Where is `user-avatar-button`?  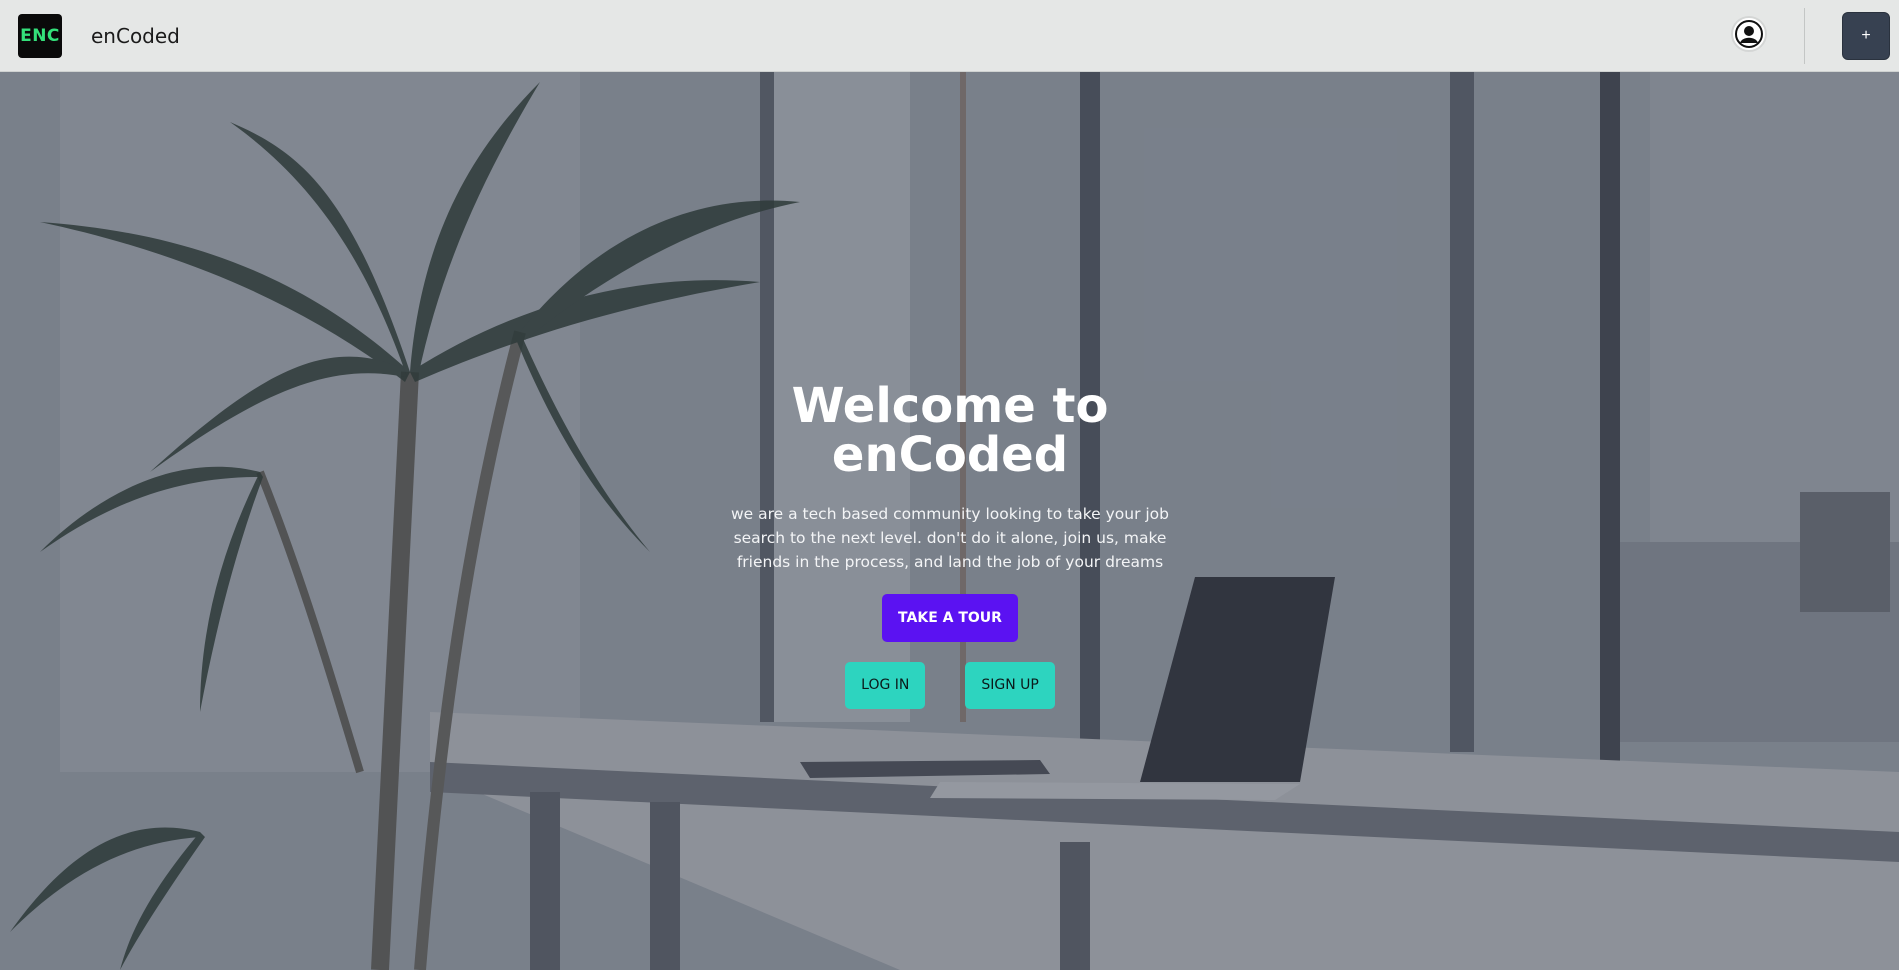 user-avatar-button is located at coordinates (1749, 34).